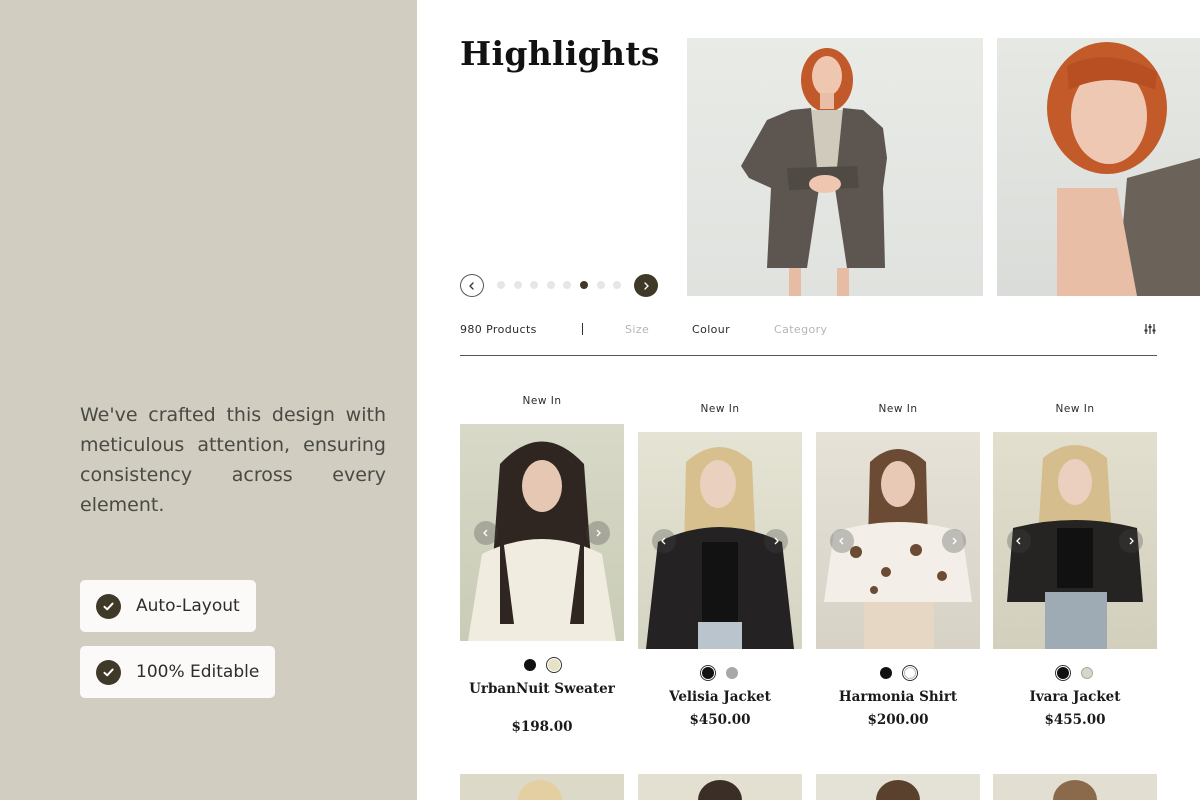  I want to click on highlight-photo-model-blazer, so click(835, 167).